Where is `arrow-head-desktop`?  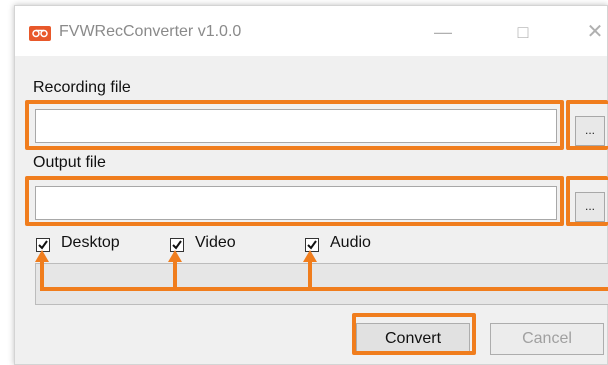
arrow-head-desktop is located at coordinates (42, 256).